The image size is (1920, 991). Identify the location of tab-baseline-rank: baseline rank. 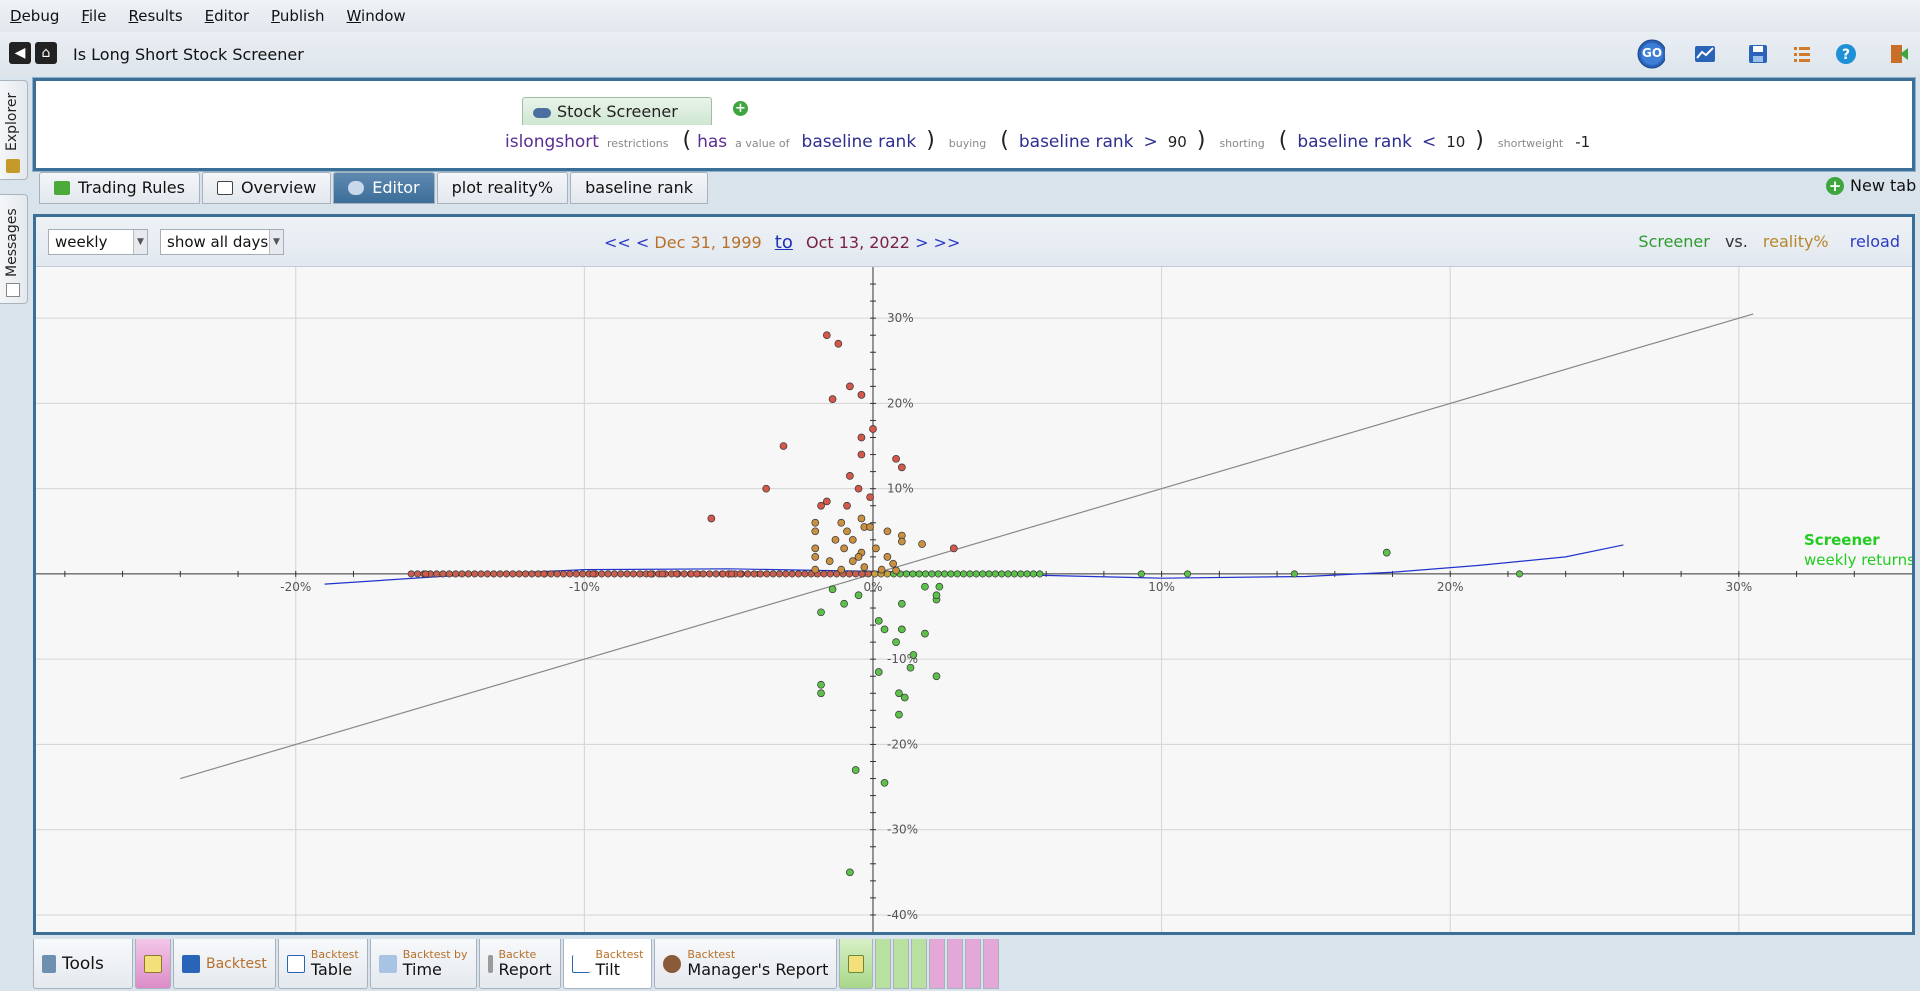
(639, 188).